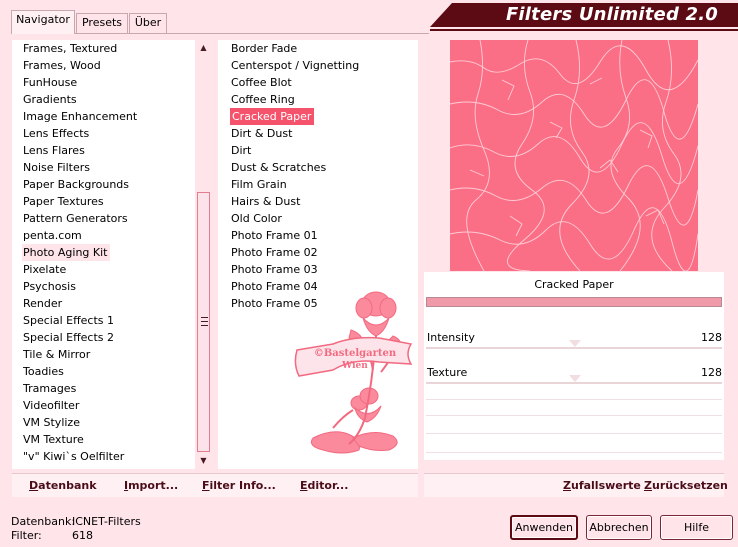 The height and width of the screenshot is (547, 738). What do you see at coordinates (43, 303) in the screenshot?
I see `category-item: Render` at bounding box center [43, 303].